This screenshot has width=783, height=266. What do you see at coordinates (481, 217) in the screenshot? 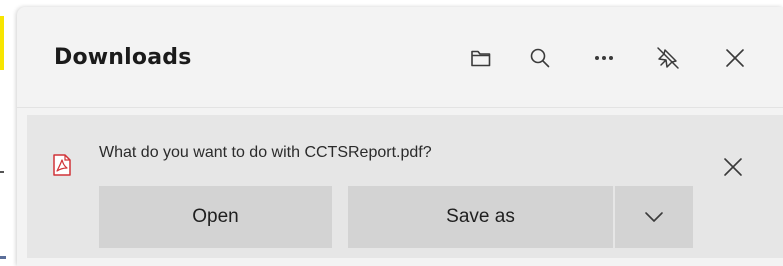
I see `save-as-button: Save as` at bounding box center [481, 217].